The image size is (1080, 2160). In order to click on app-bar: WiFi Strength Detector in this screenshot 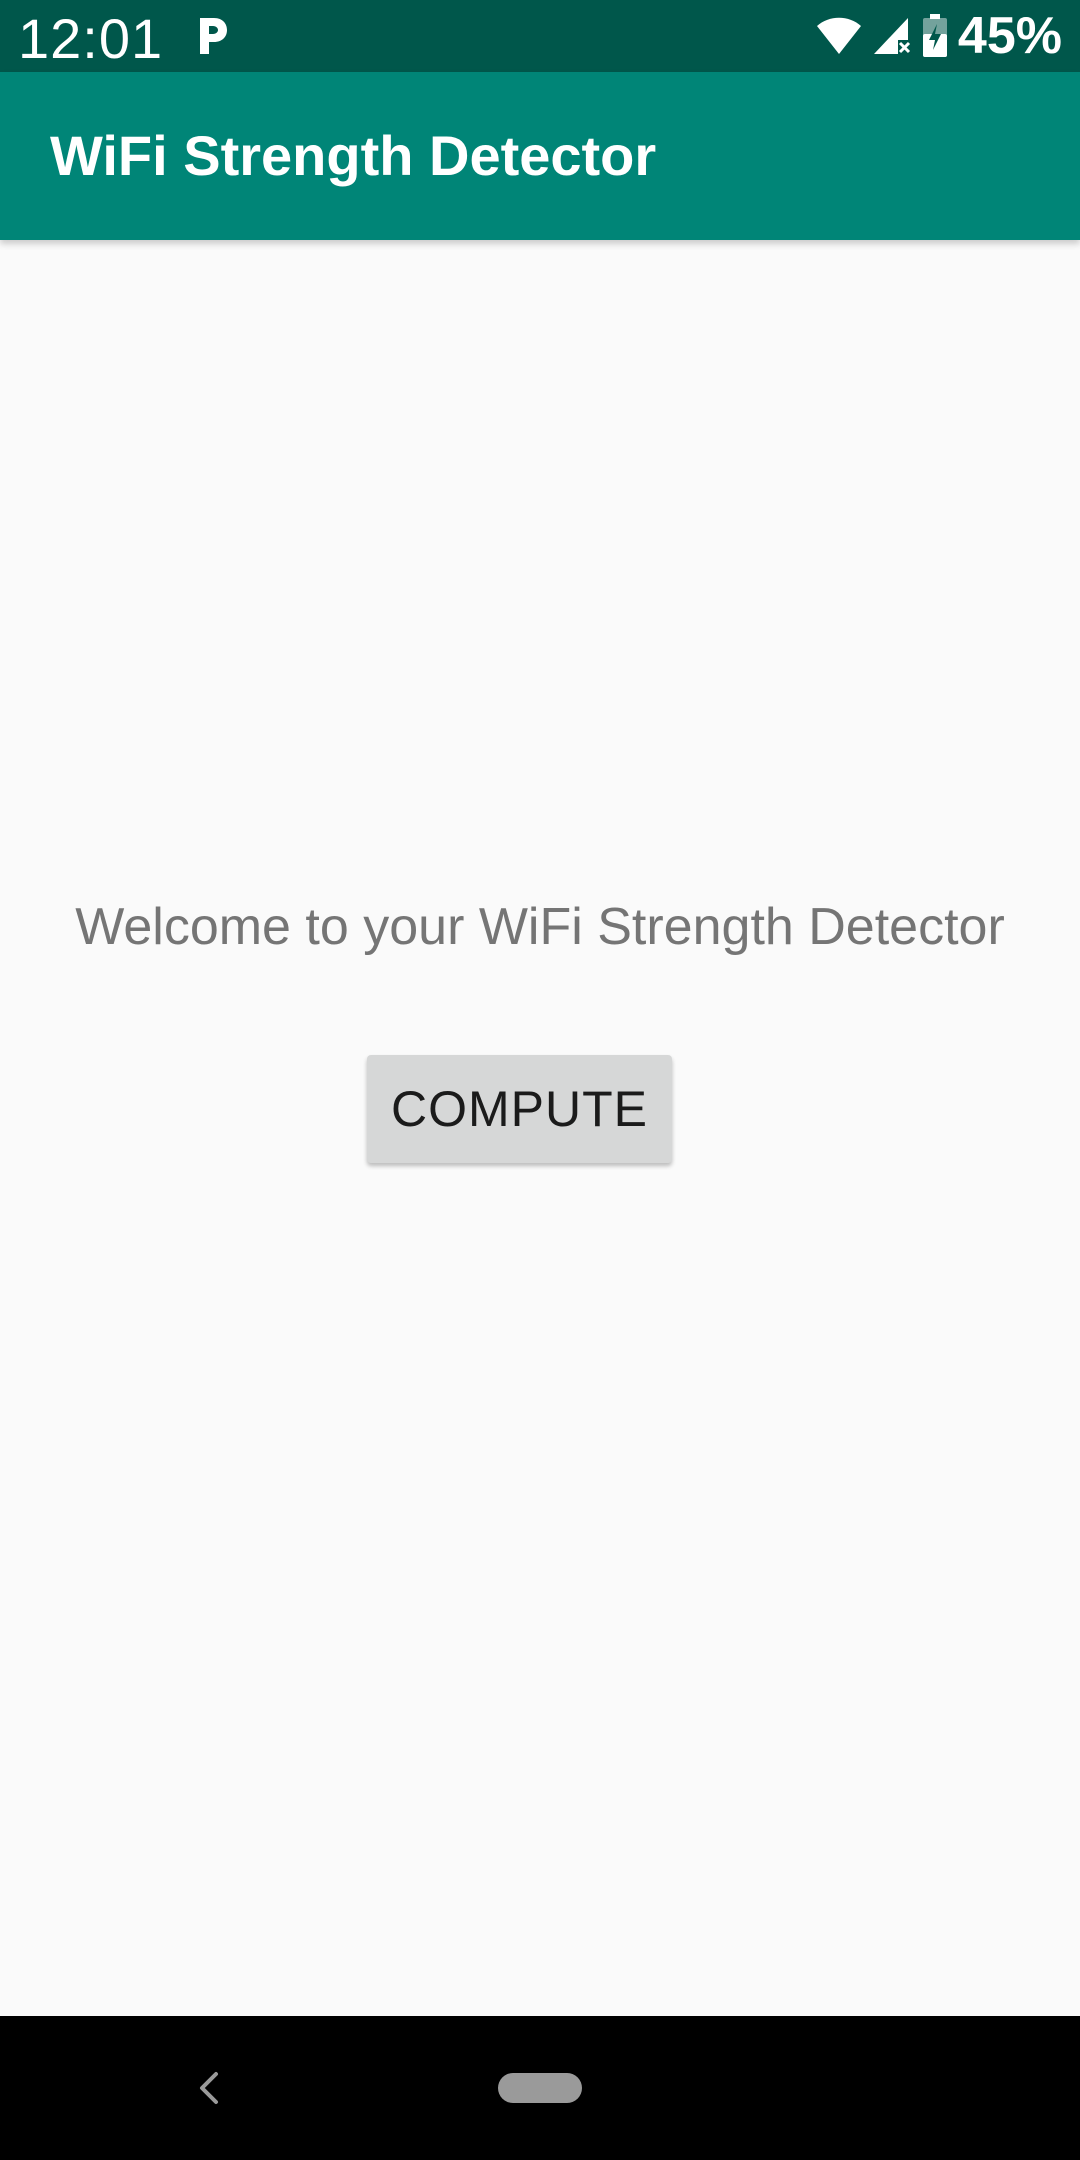, I will do `click(540, 156)`.